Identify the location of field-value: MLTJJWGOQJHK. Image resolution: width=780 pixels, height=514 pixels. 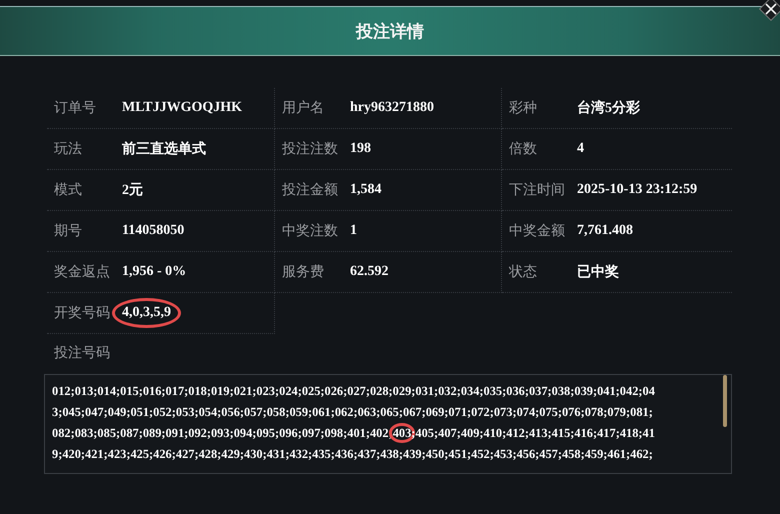
(182, 108).